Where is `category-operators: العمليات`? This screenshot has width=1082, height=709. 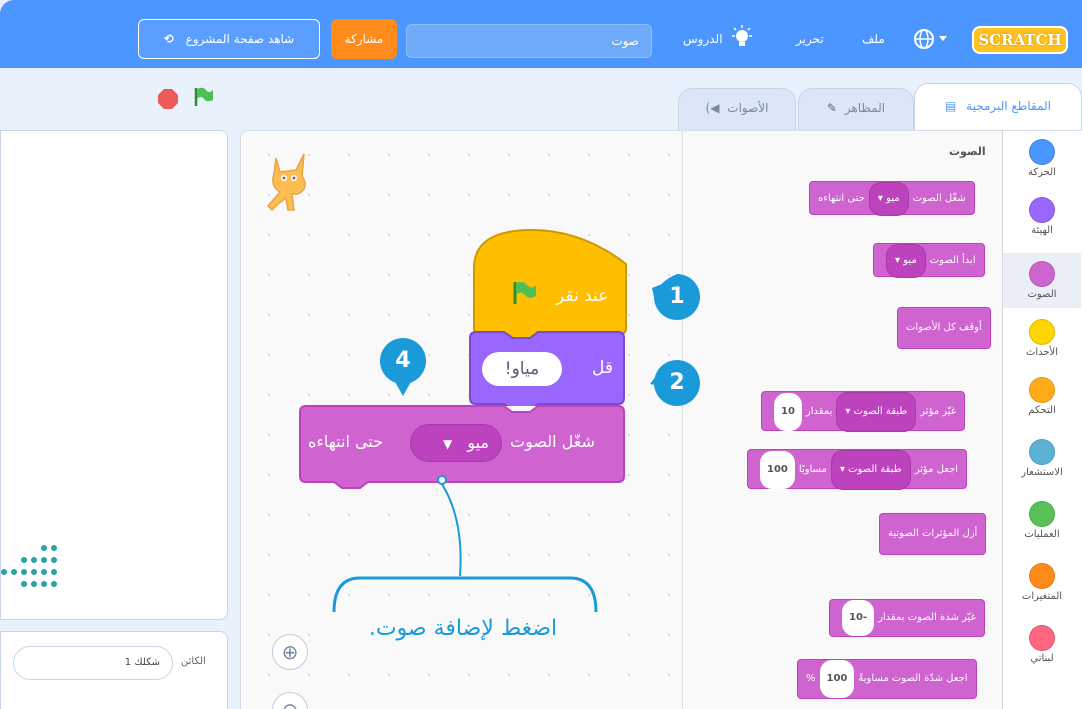 category-operators: العمليات is located at coordinates (1042, 520).